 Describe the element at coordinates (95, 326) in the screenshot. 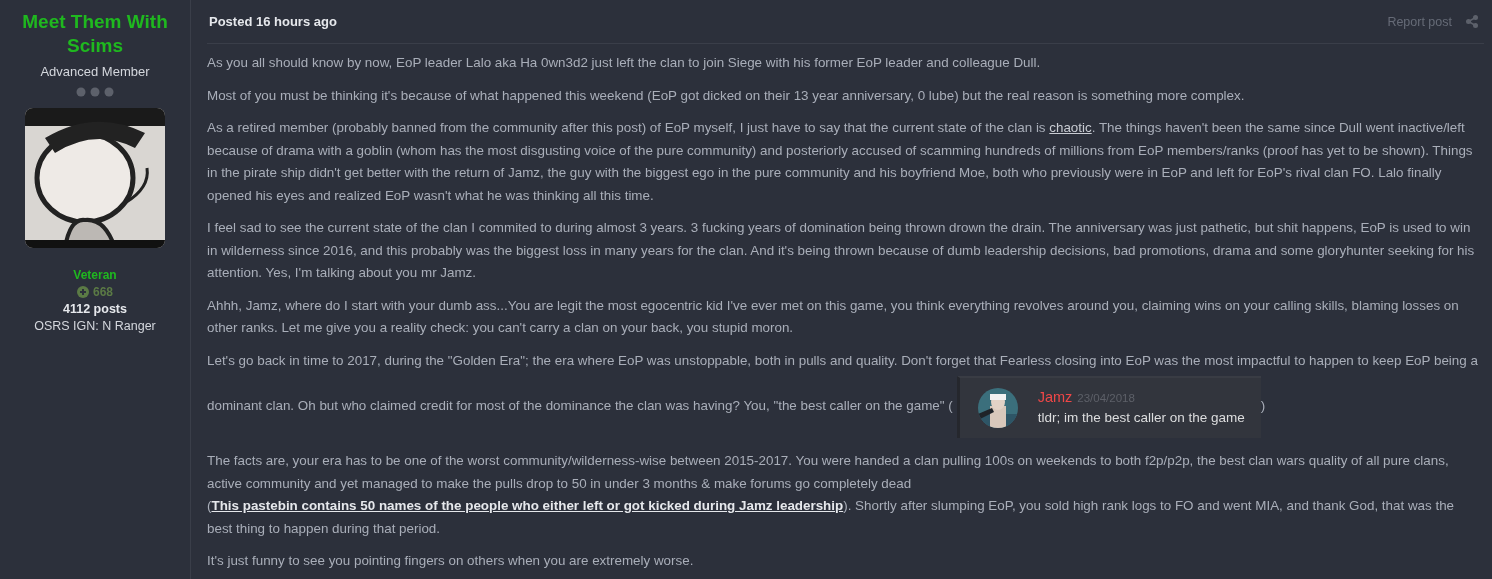

I see `custom-field: OSRS IGN: N Ranger` at that location.